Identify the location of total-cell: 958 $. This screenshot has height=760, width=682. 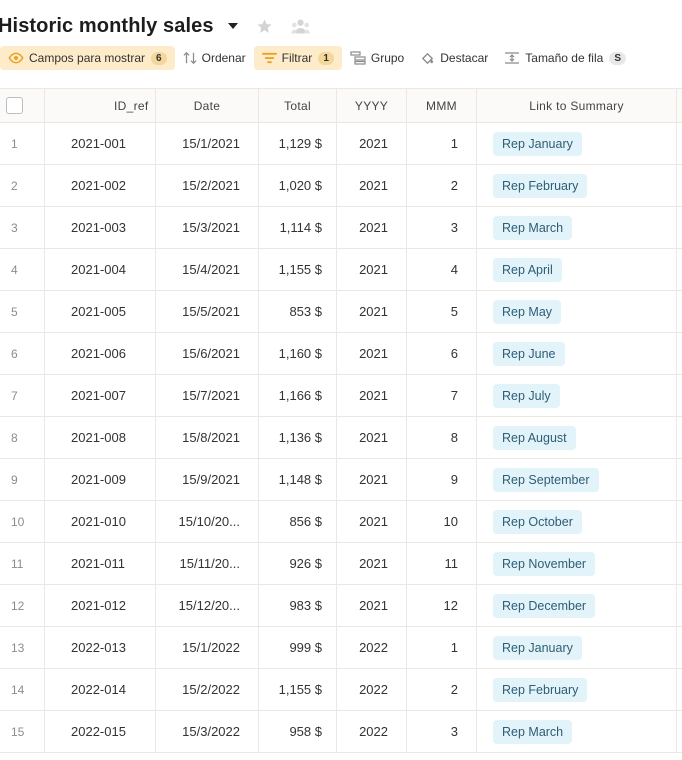
(298, 731).